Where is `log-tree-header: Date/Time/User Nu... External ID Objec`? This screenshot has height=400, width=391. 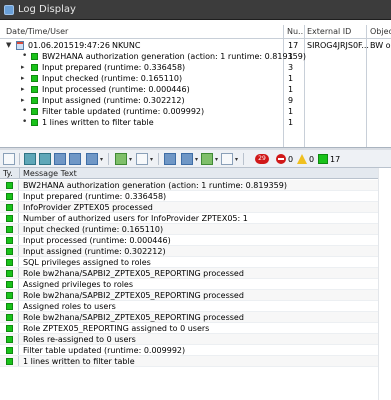 log-tree-header: Date/Time/User Nu... External ID Objec is located at coordinates (195, 32).